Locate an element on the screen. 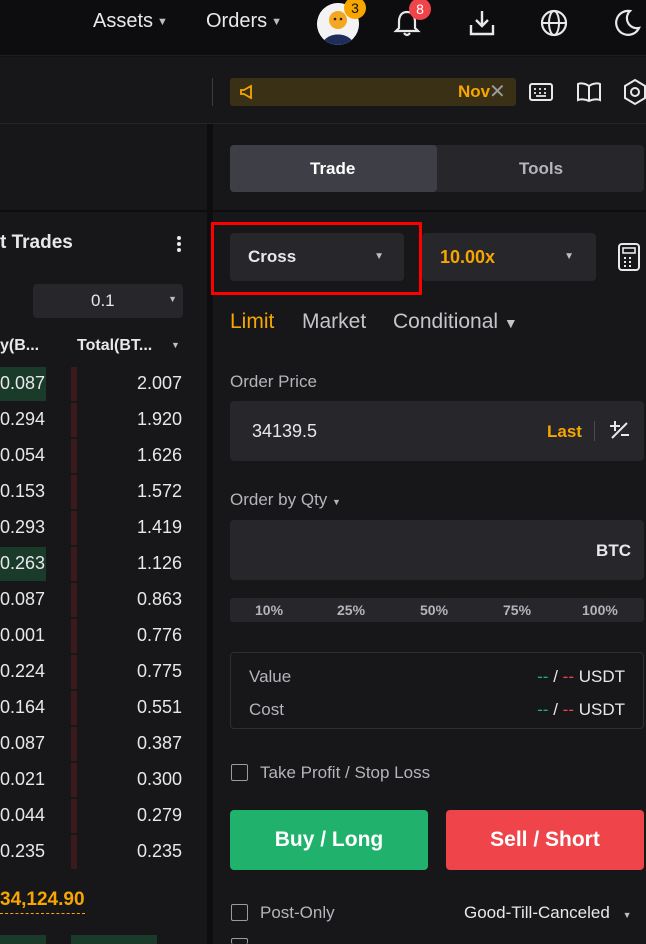  order-type-conditional: Conditional ▼ is located at coordinates (455, 322).